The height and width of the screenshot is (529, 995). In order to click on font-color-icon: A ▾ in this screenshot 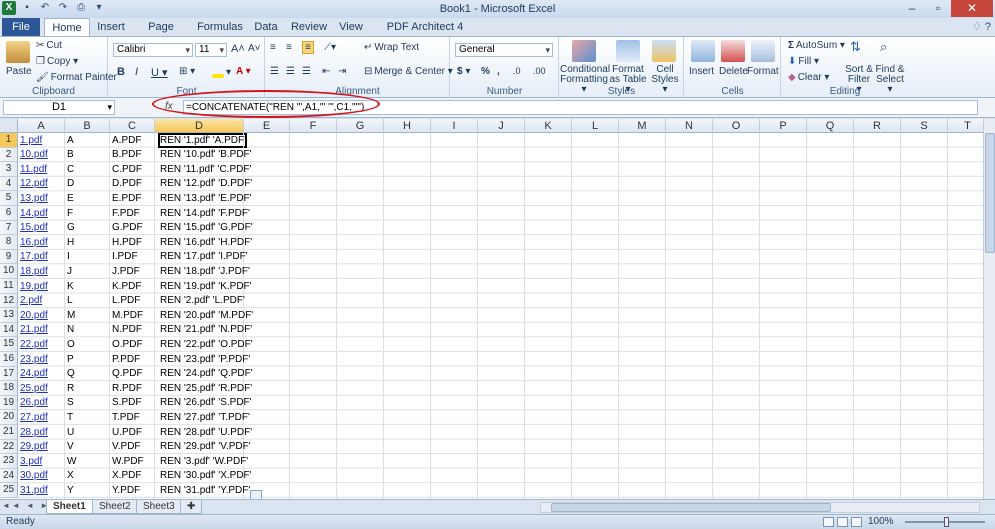, I will do `click(243, 71)`.